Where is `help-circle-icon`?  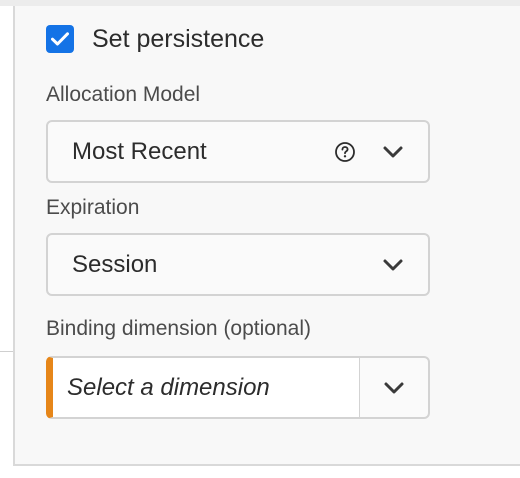 help-circle-icon is located at coordinates (345, 152).